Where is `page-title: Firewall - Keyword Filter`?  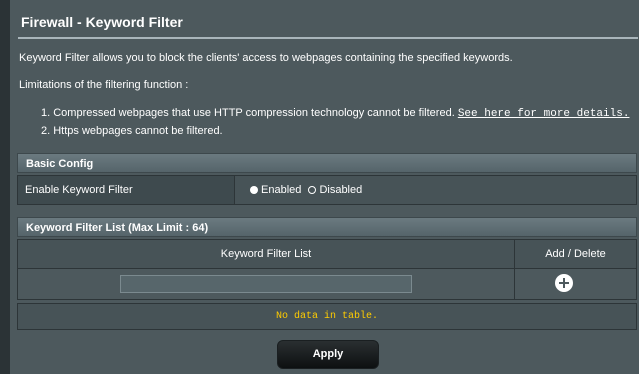
page-title: Firewall - Keyword Filter is located at coordinates (102, 22).